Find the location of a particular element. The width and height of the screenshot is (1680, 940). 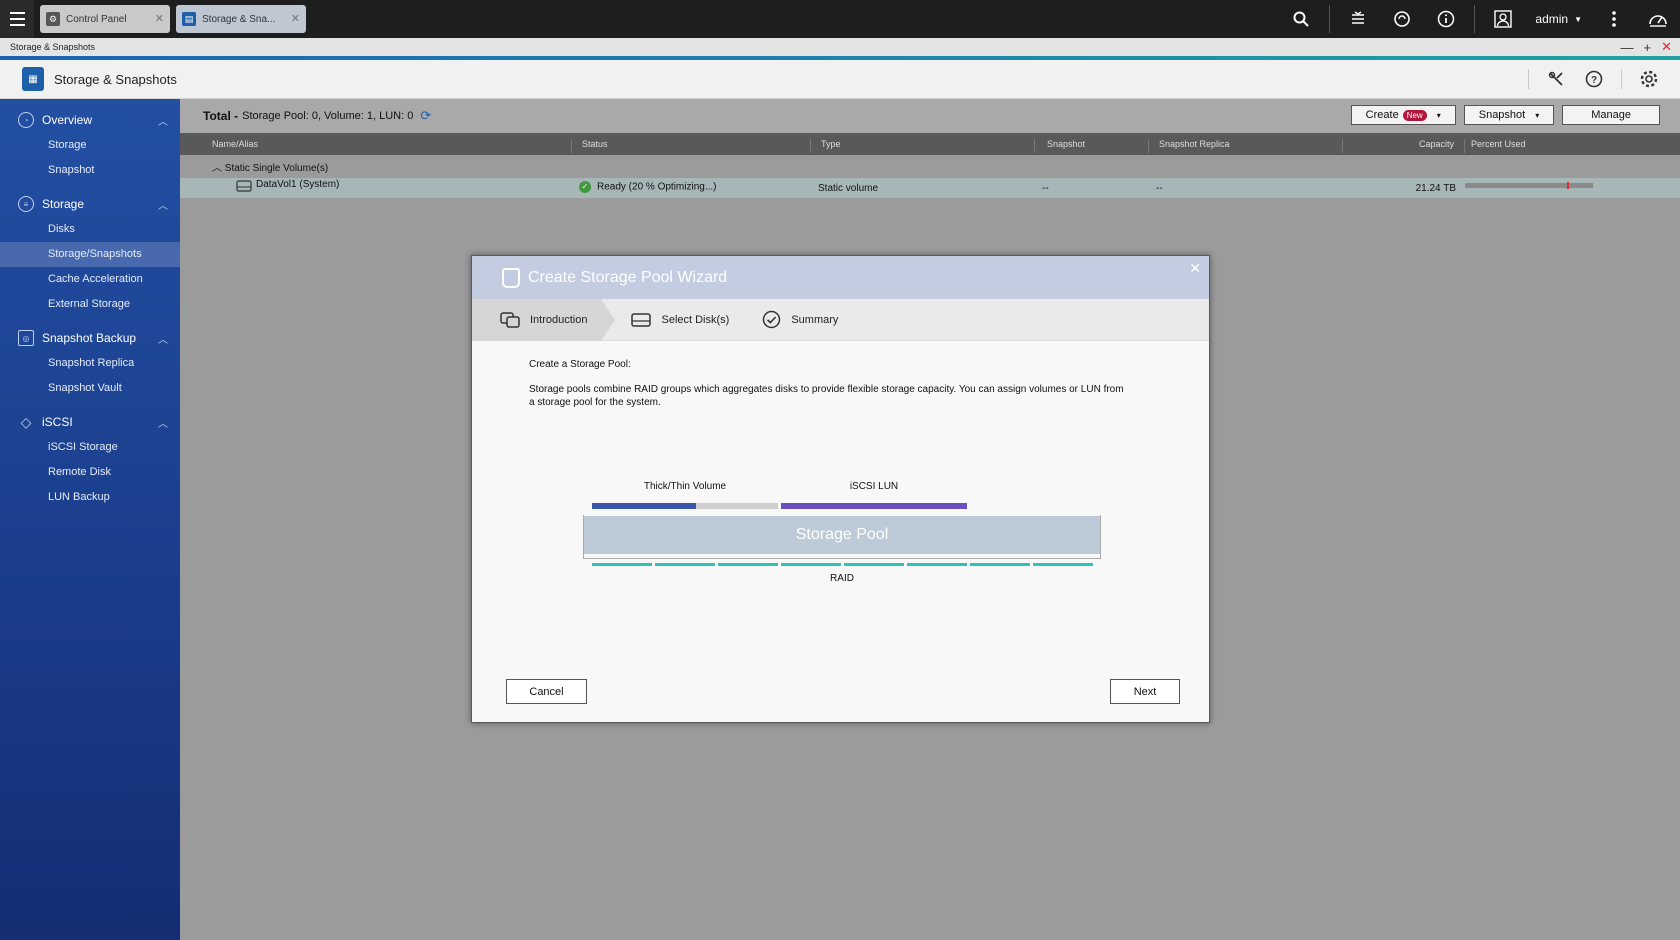

sidebar-item-snapshot-replica: Snapshot Replica is located at coordinates (90, 363).